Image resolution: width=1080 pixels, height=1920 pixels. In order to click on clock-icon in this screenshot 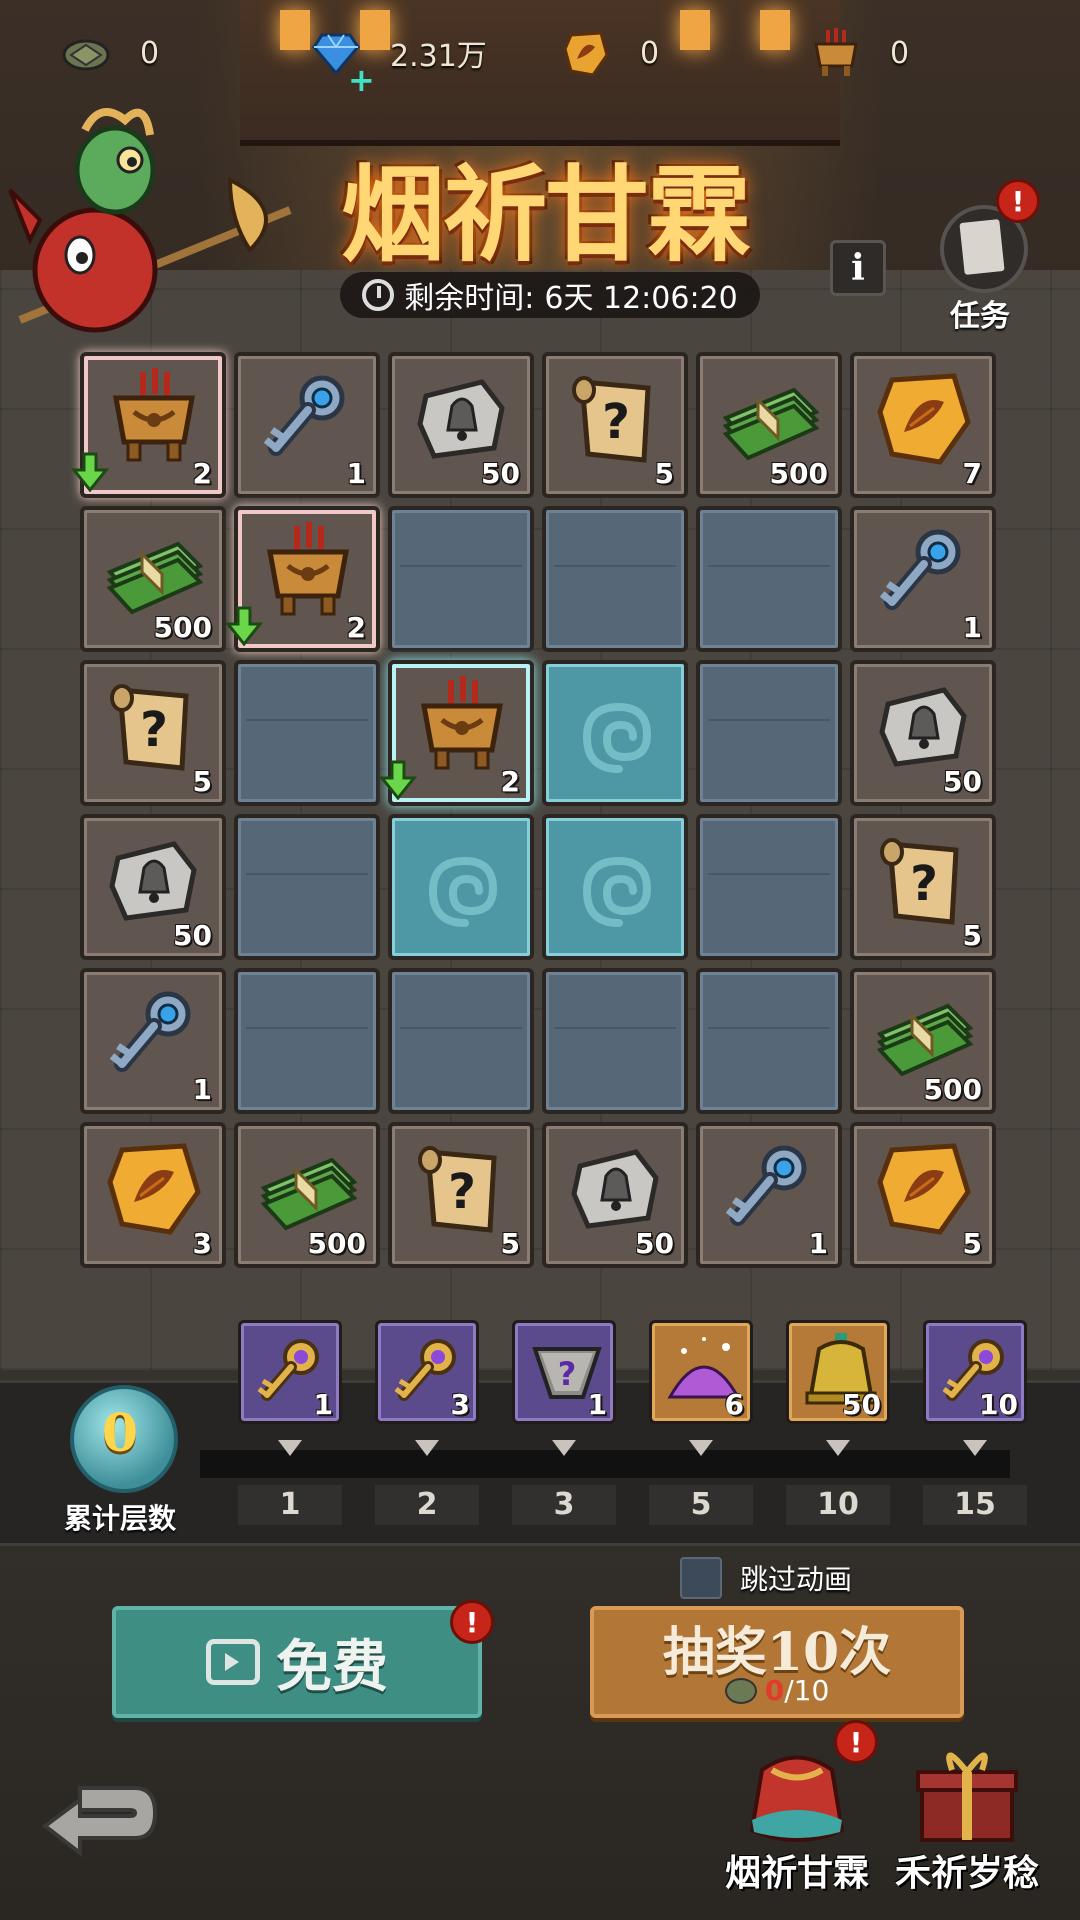, I will do `click(378, 295)`.